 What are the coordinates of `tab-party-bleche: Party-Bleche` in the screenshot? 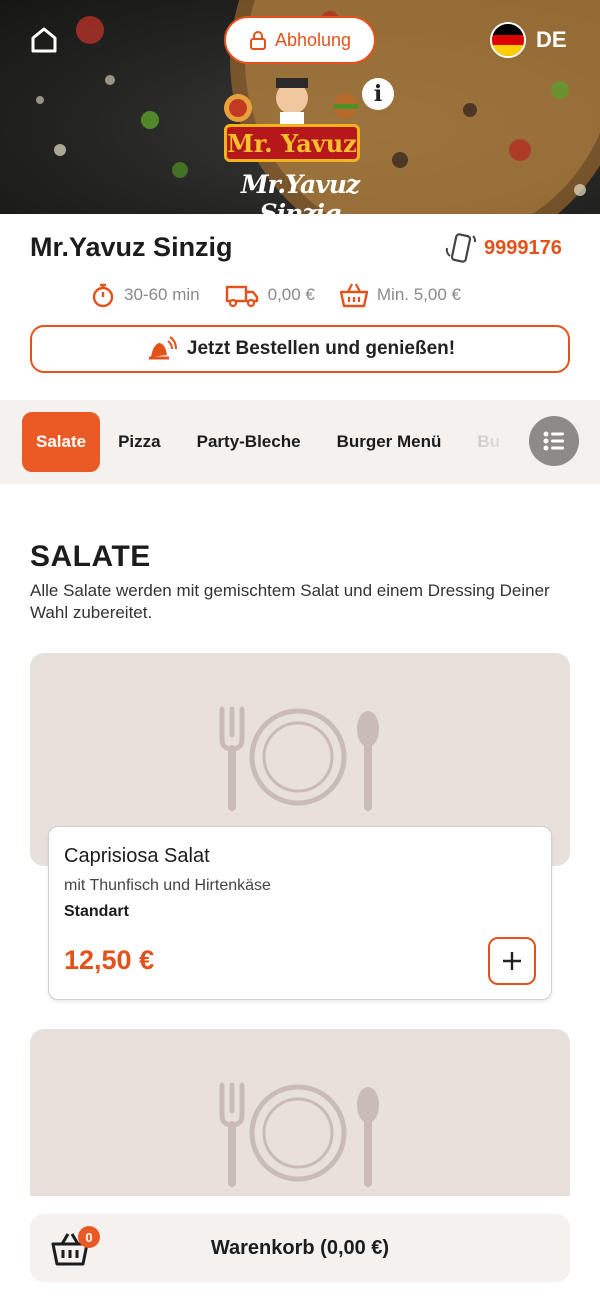 It's located at (249, 442).